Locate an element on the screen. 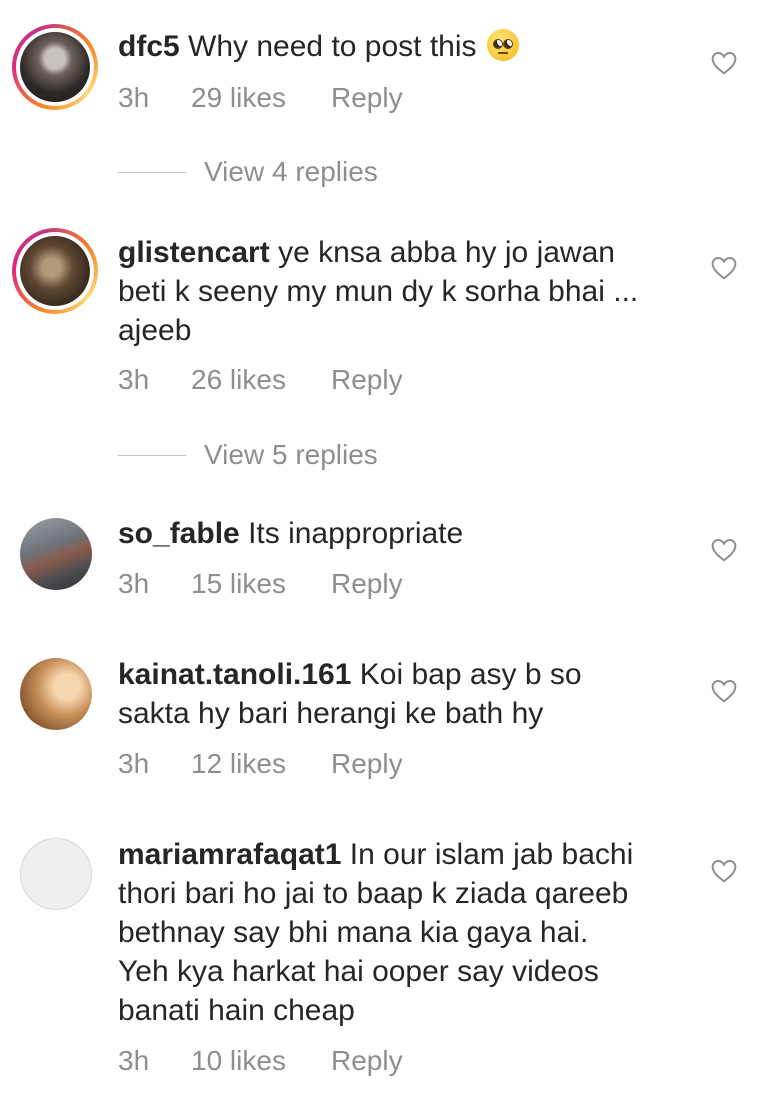 This screenshot has width=768, height=1114. comment-likes: 29 likes is located at coordinates (261, 98).